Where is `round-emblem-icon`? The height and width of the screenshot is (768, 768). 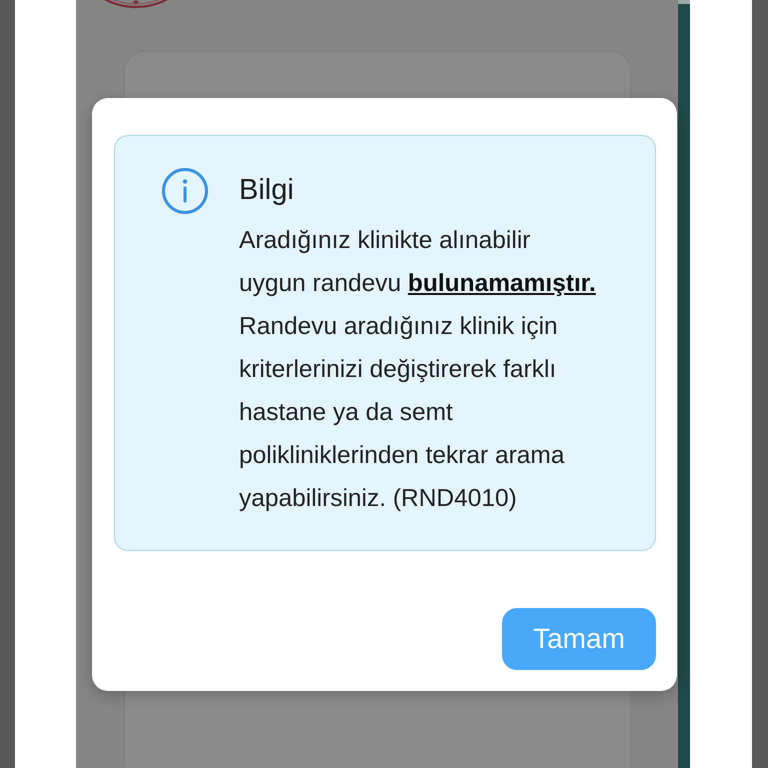 round-emblem-icon is located at coordinates (136, 4).